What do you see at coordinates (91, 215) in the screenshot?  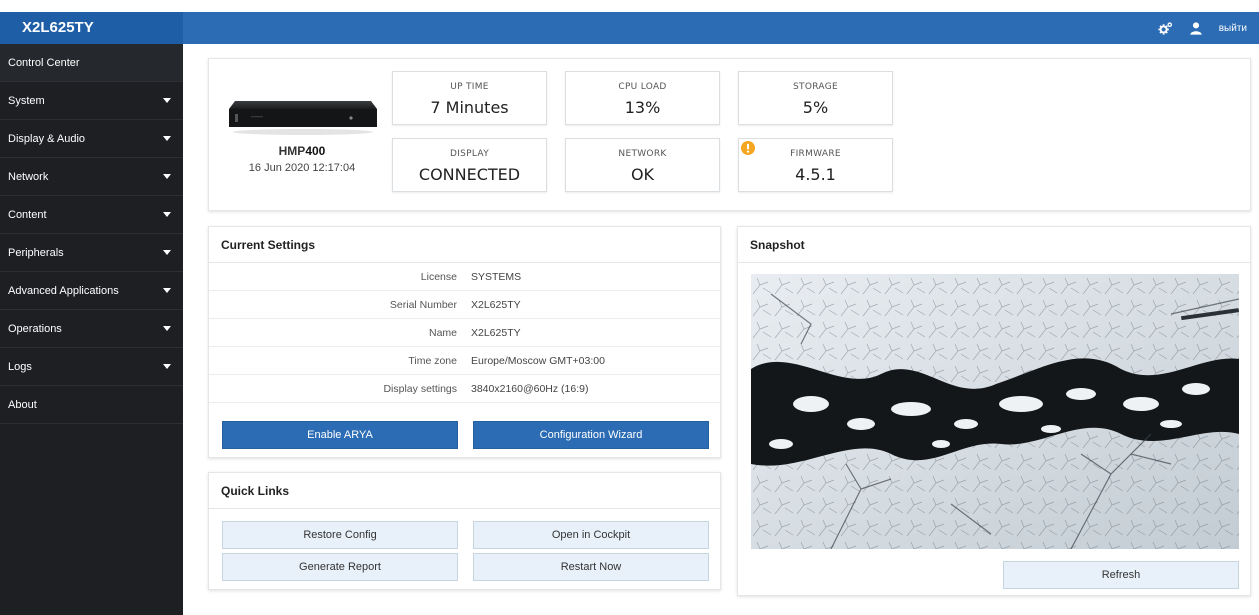 I see `sidebar-item-content: Content` at bounding box center [91, 215].